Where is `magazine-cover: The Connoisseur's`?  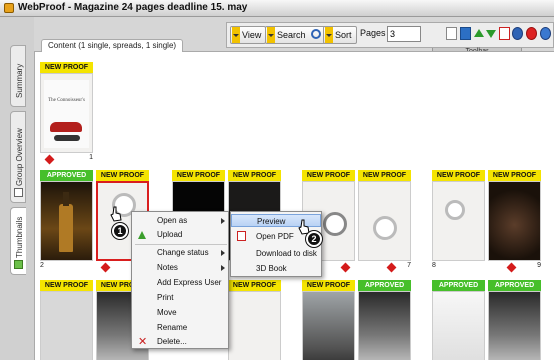 magazine-cover: The Connoisseur's is located at coordinates (66, 114).